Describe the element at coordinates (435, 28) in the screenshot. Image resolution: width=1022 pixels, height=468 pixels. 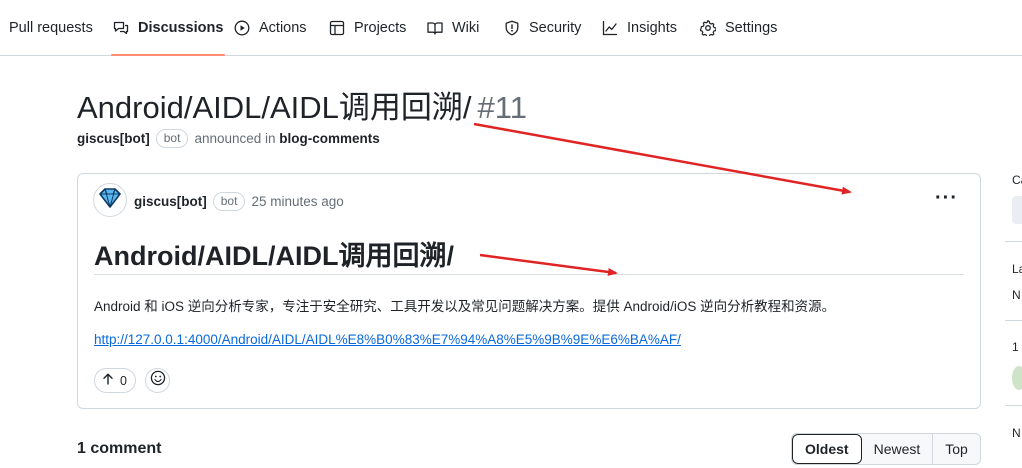
I see `book-icon` at that location.